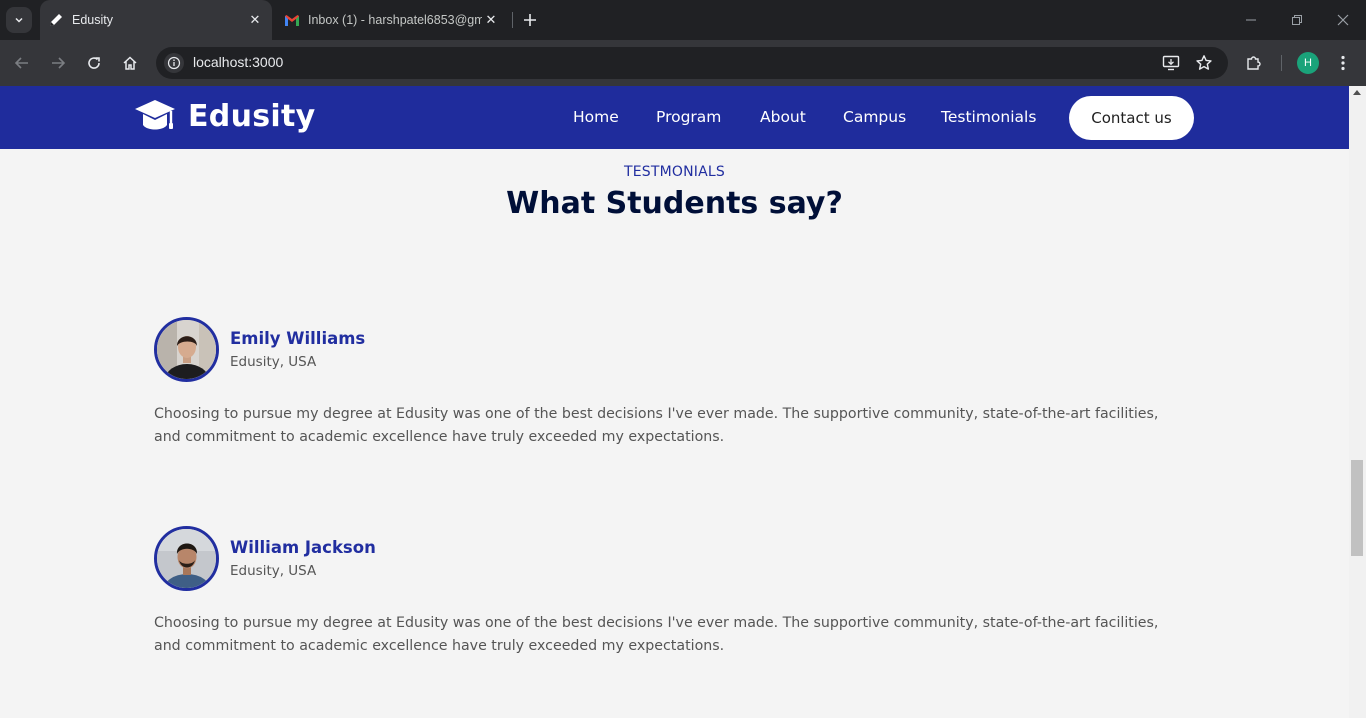 This screenshot has width=1366, height=718. I want to click on tab-title: Edusity, so click(92, 20).